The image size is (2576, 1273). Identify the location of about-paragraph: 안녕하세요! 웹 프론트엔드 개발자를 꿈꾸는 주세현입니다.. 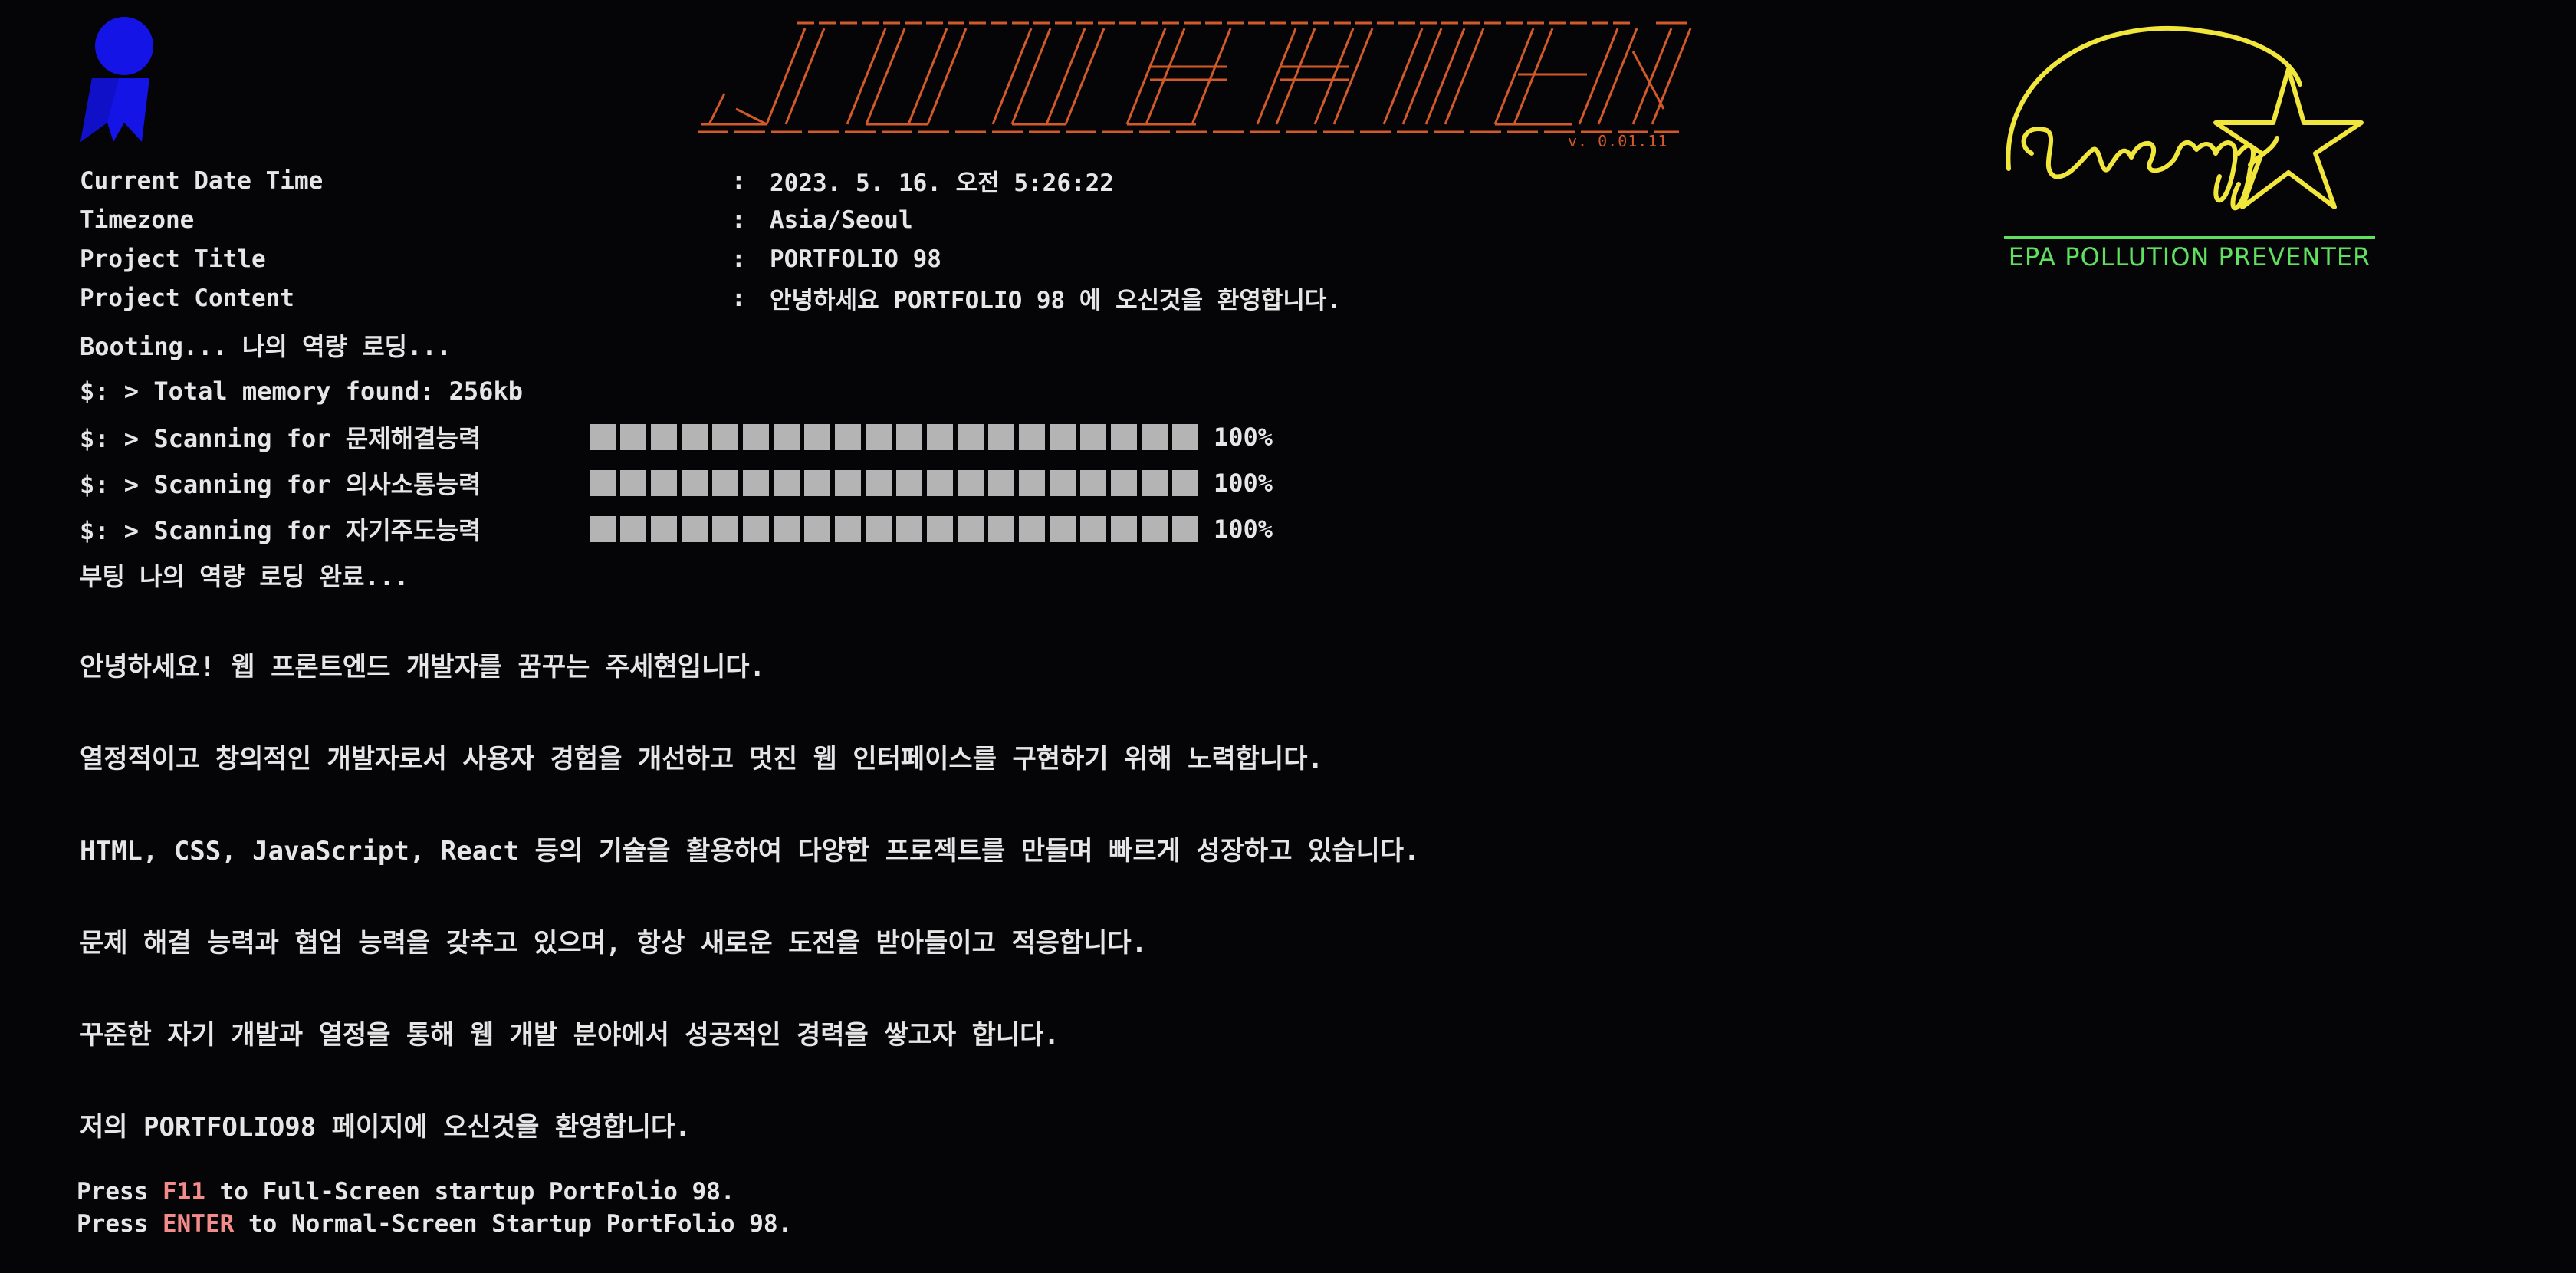
(423, 667).